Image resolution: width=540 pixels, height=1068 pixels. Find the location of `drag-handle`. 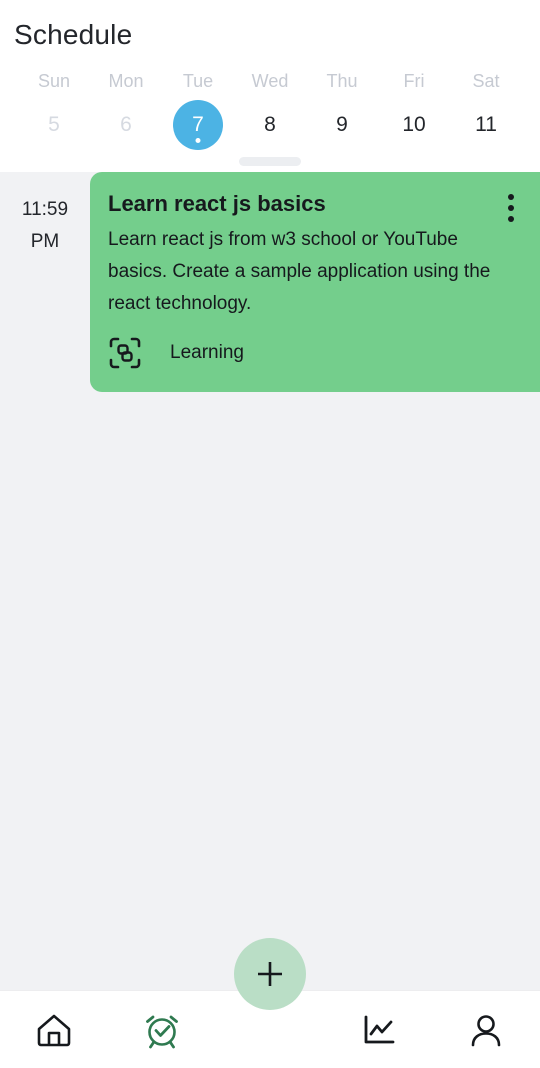

drag-handle is located at coordinates (270, 161).